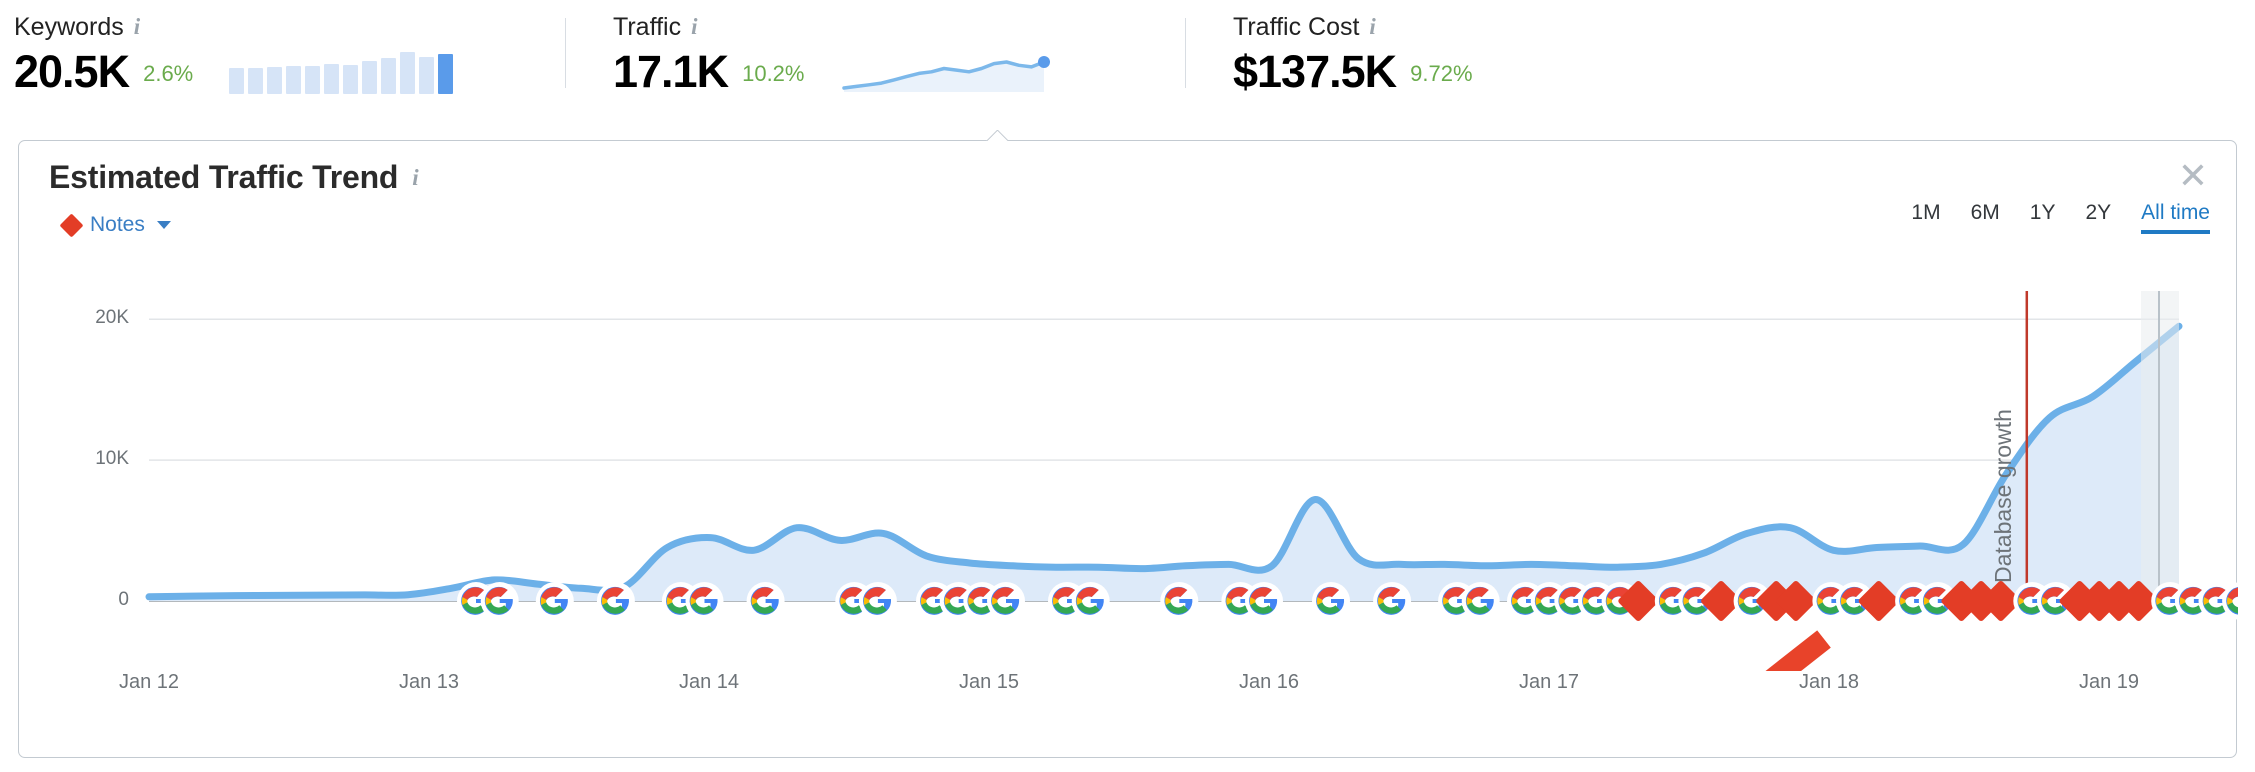  Describe the element at coordinates (2003, 496) in the screenshot. I see `annotation-label: Database growth` at that location.